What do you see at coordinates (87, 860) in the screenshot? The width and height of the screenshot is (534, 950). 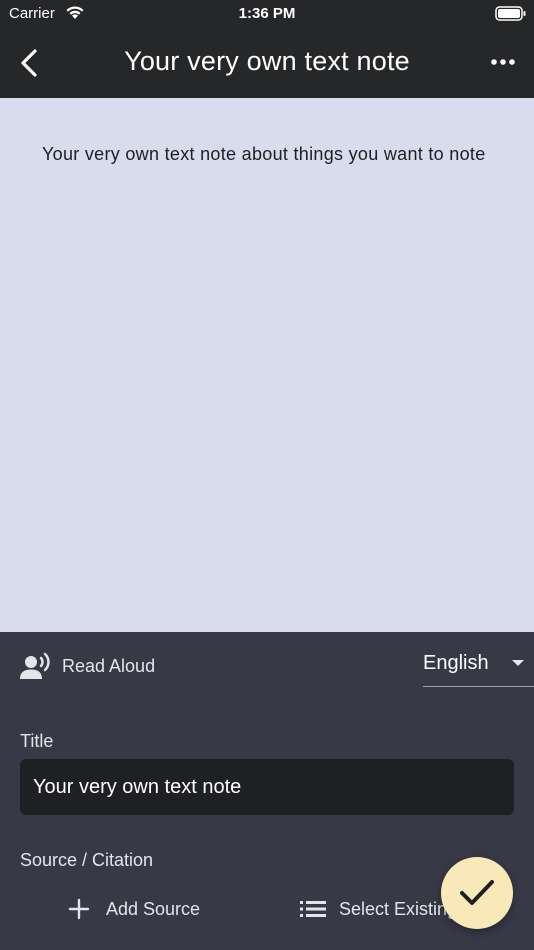 I see `source-citation-label: Source / Citation` at bounding box center [87, 860].